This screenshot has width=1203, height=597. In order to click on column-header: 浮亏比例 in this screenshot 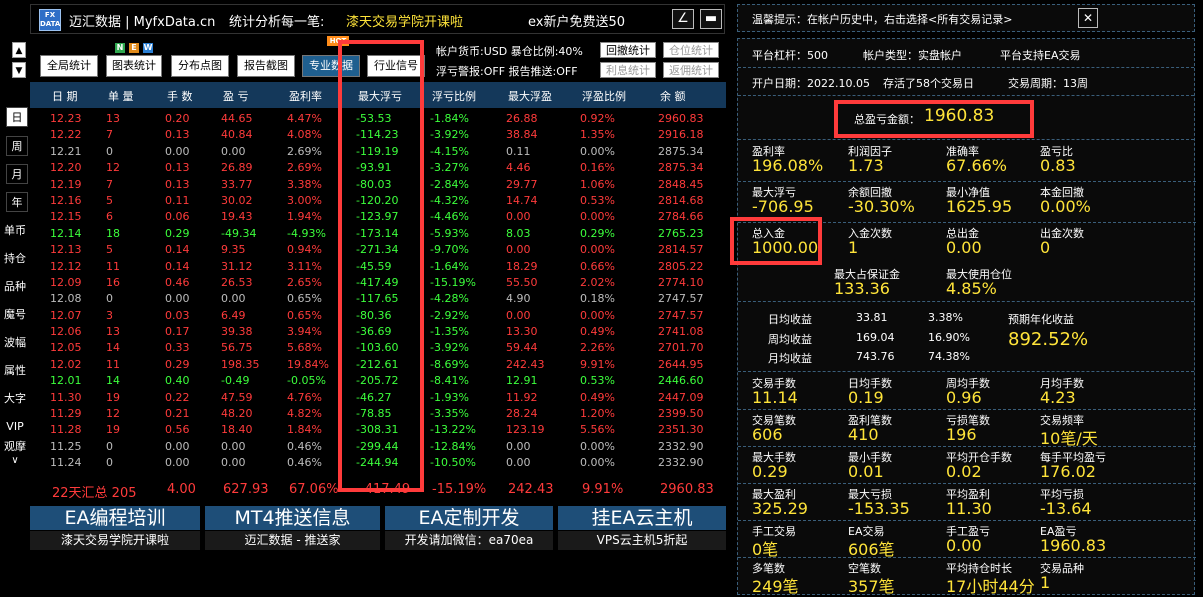, I will do `click(454, 96)`.